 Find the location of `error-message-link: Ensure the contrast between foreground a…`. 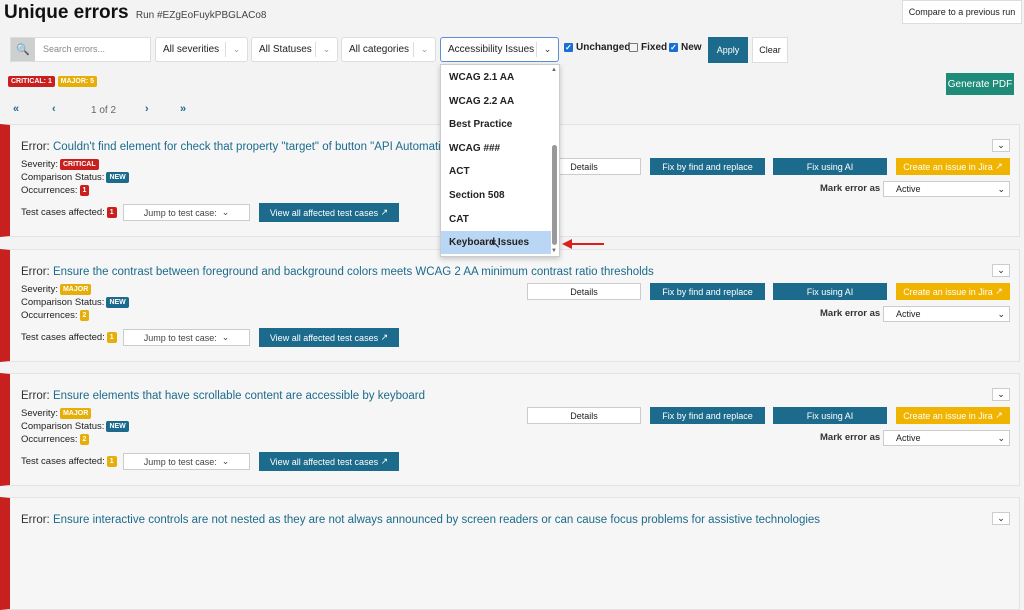

error-message-link: Ensure the contrast between foreground a… is located at coordinates (353, 272).